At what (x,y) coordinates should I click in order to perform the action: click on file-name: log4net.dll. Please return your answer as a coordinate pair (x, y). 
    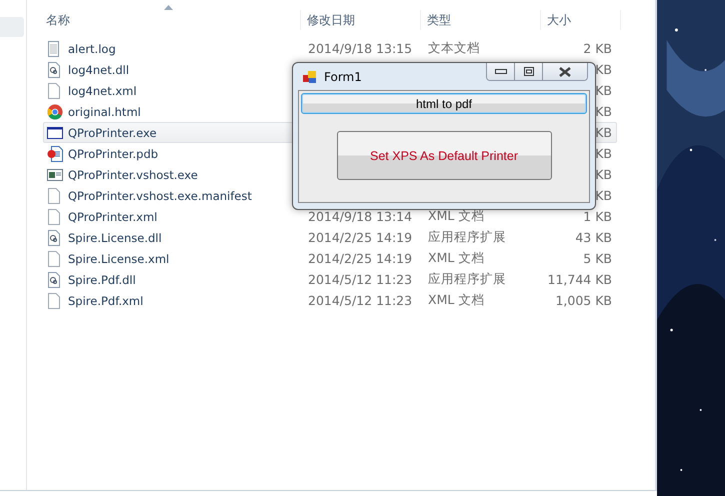
    Looking at the image, I should click on (99, 69).